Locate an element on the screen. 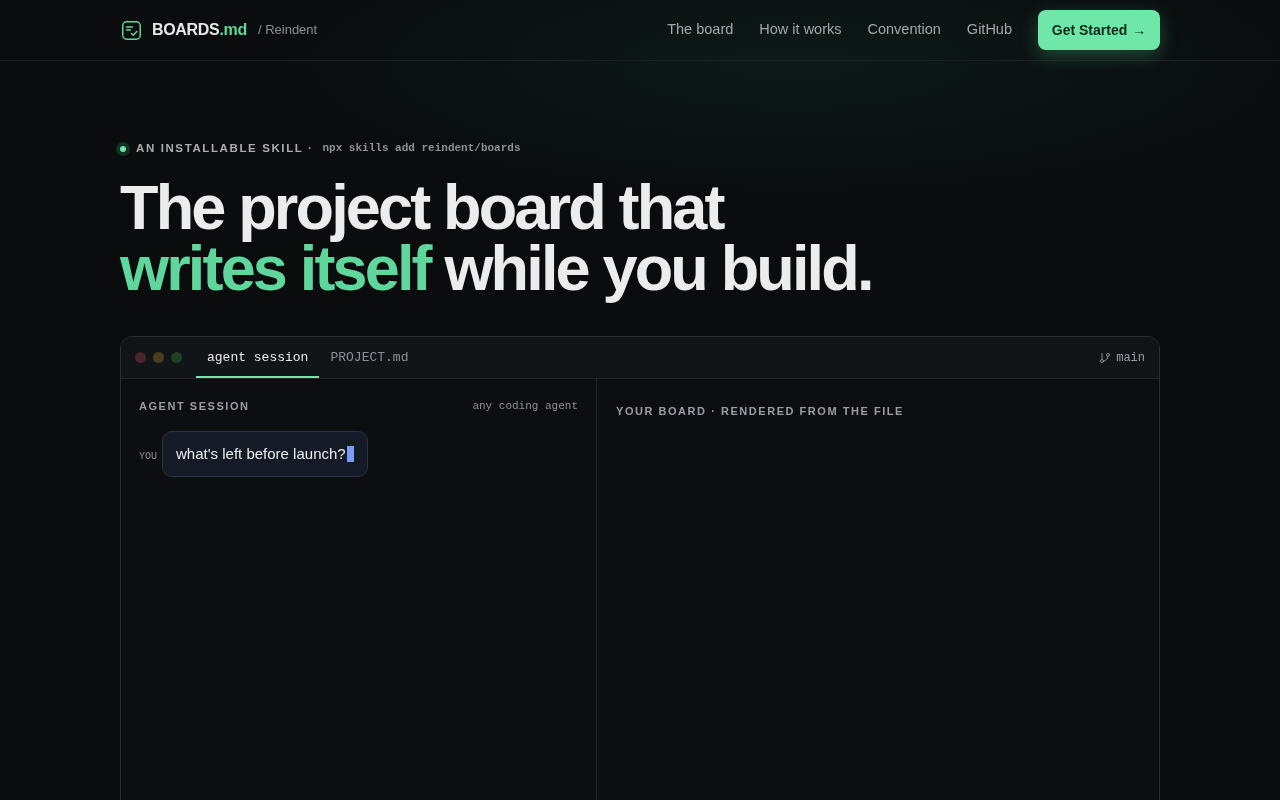 This screenshot has height=800, width=1280. nav-link: How it works is located at coordinates (800, 30).